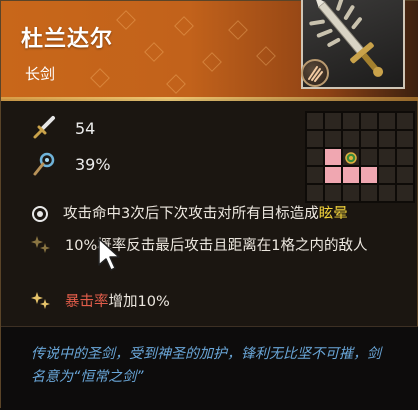 The width and height of the screenshot is (418, 410). Describe the element at coordinates (63, 128) in the screenshot. I see `attack-stat: 54` at that location.